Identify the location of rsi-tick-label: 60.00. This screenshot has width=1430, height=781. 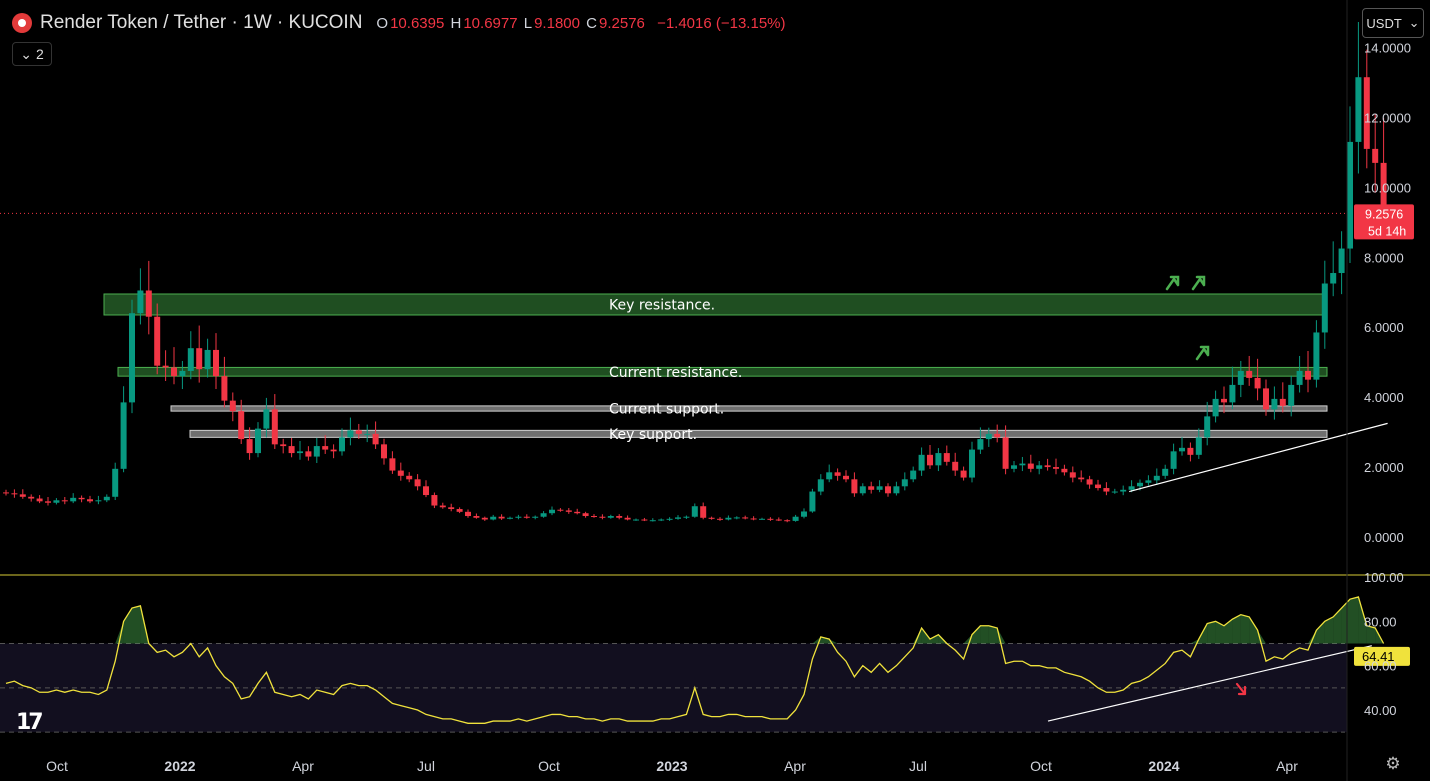
(1380, 666).